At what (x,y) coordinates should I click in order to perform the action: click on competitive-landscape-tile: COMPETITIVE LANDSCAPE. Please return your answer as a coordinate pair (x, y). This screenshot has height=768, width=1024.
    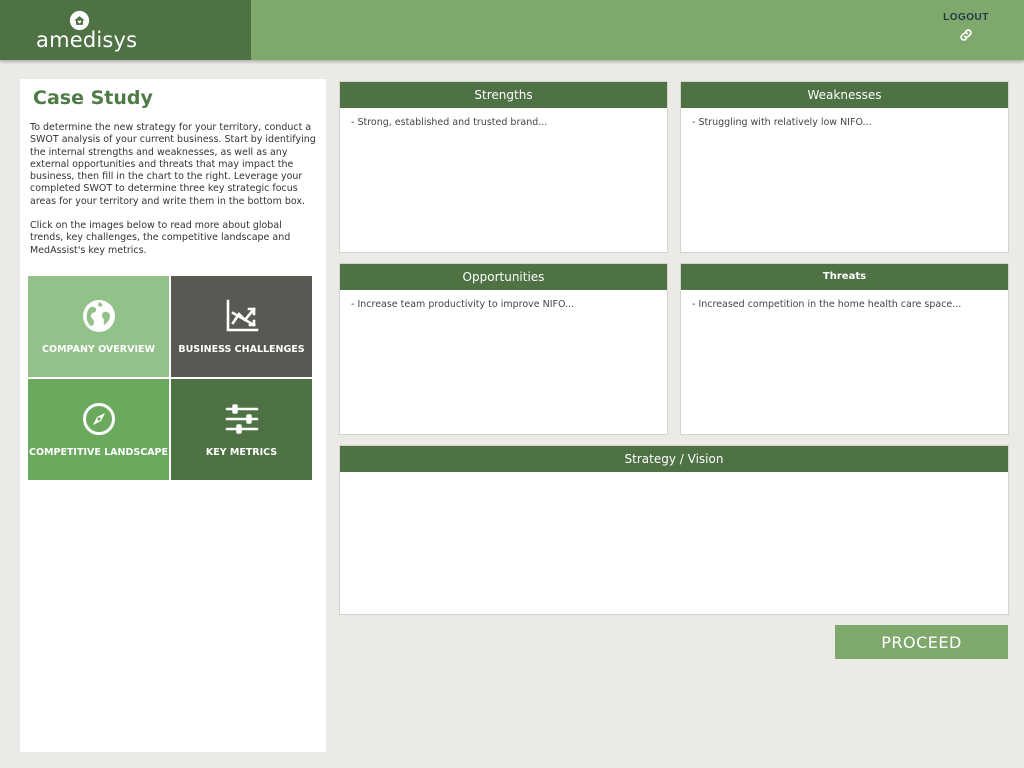
    Looking at the image, I should click on (98, 429).